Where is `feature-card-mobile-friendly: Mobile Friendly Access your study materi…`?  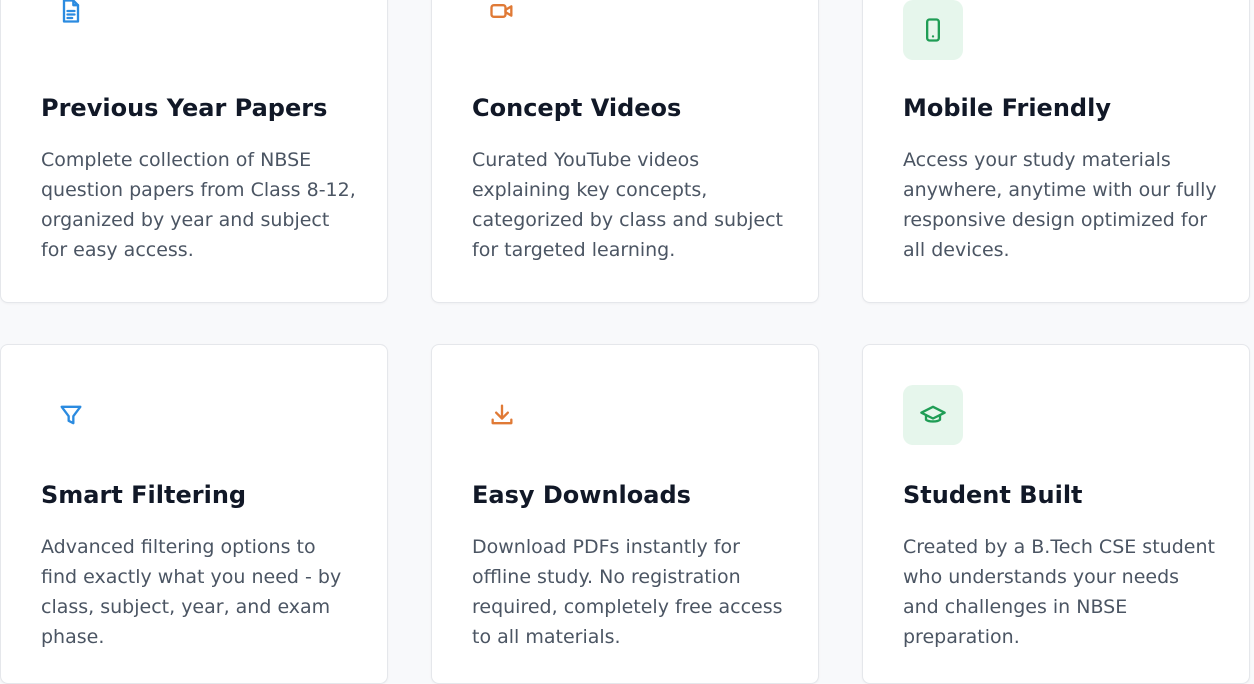
feature-card-mobile-friendly: Mobile Friendly Access your study materi… is located at coordinates (1056, 151).